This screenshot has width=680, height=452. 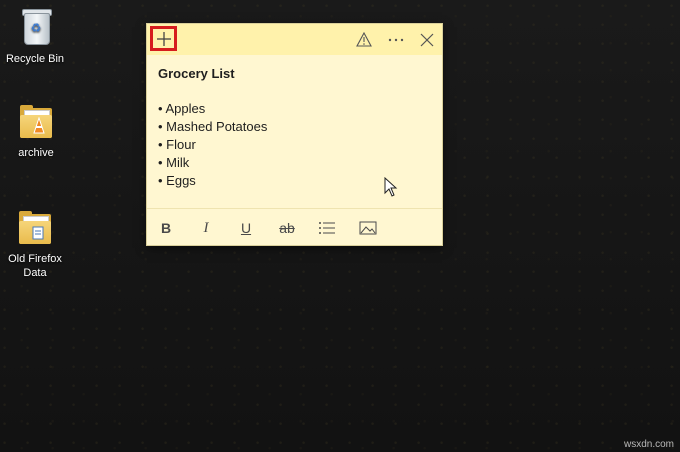 I want to click on mouse-cursor-icon, so click(x=391, y=187).